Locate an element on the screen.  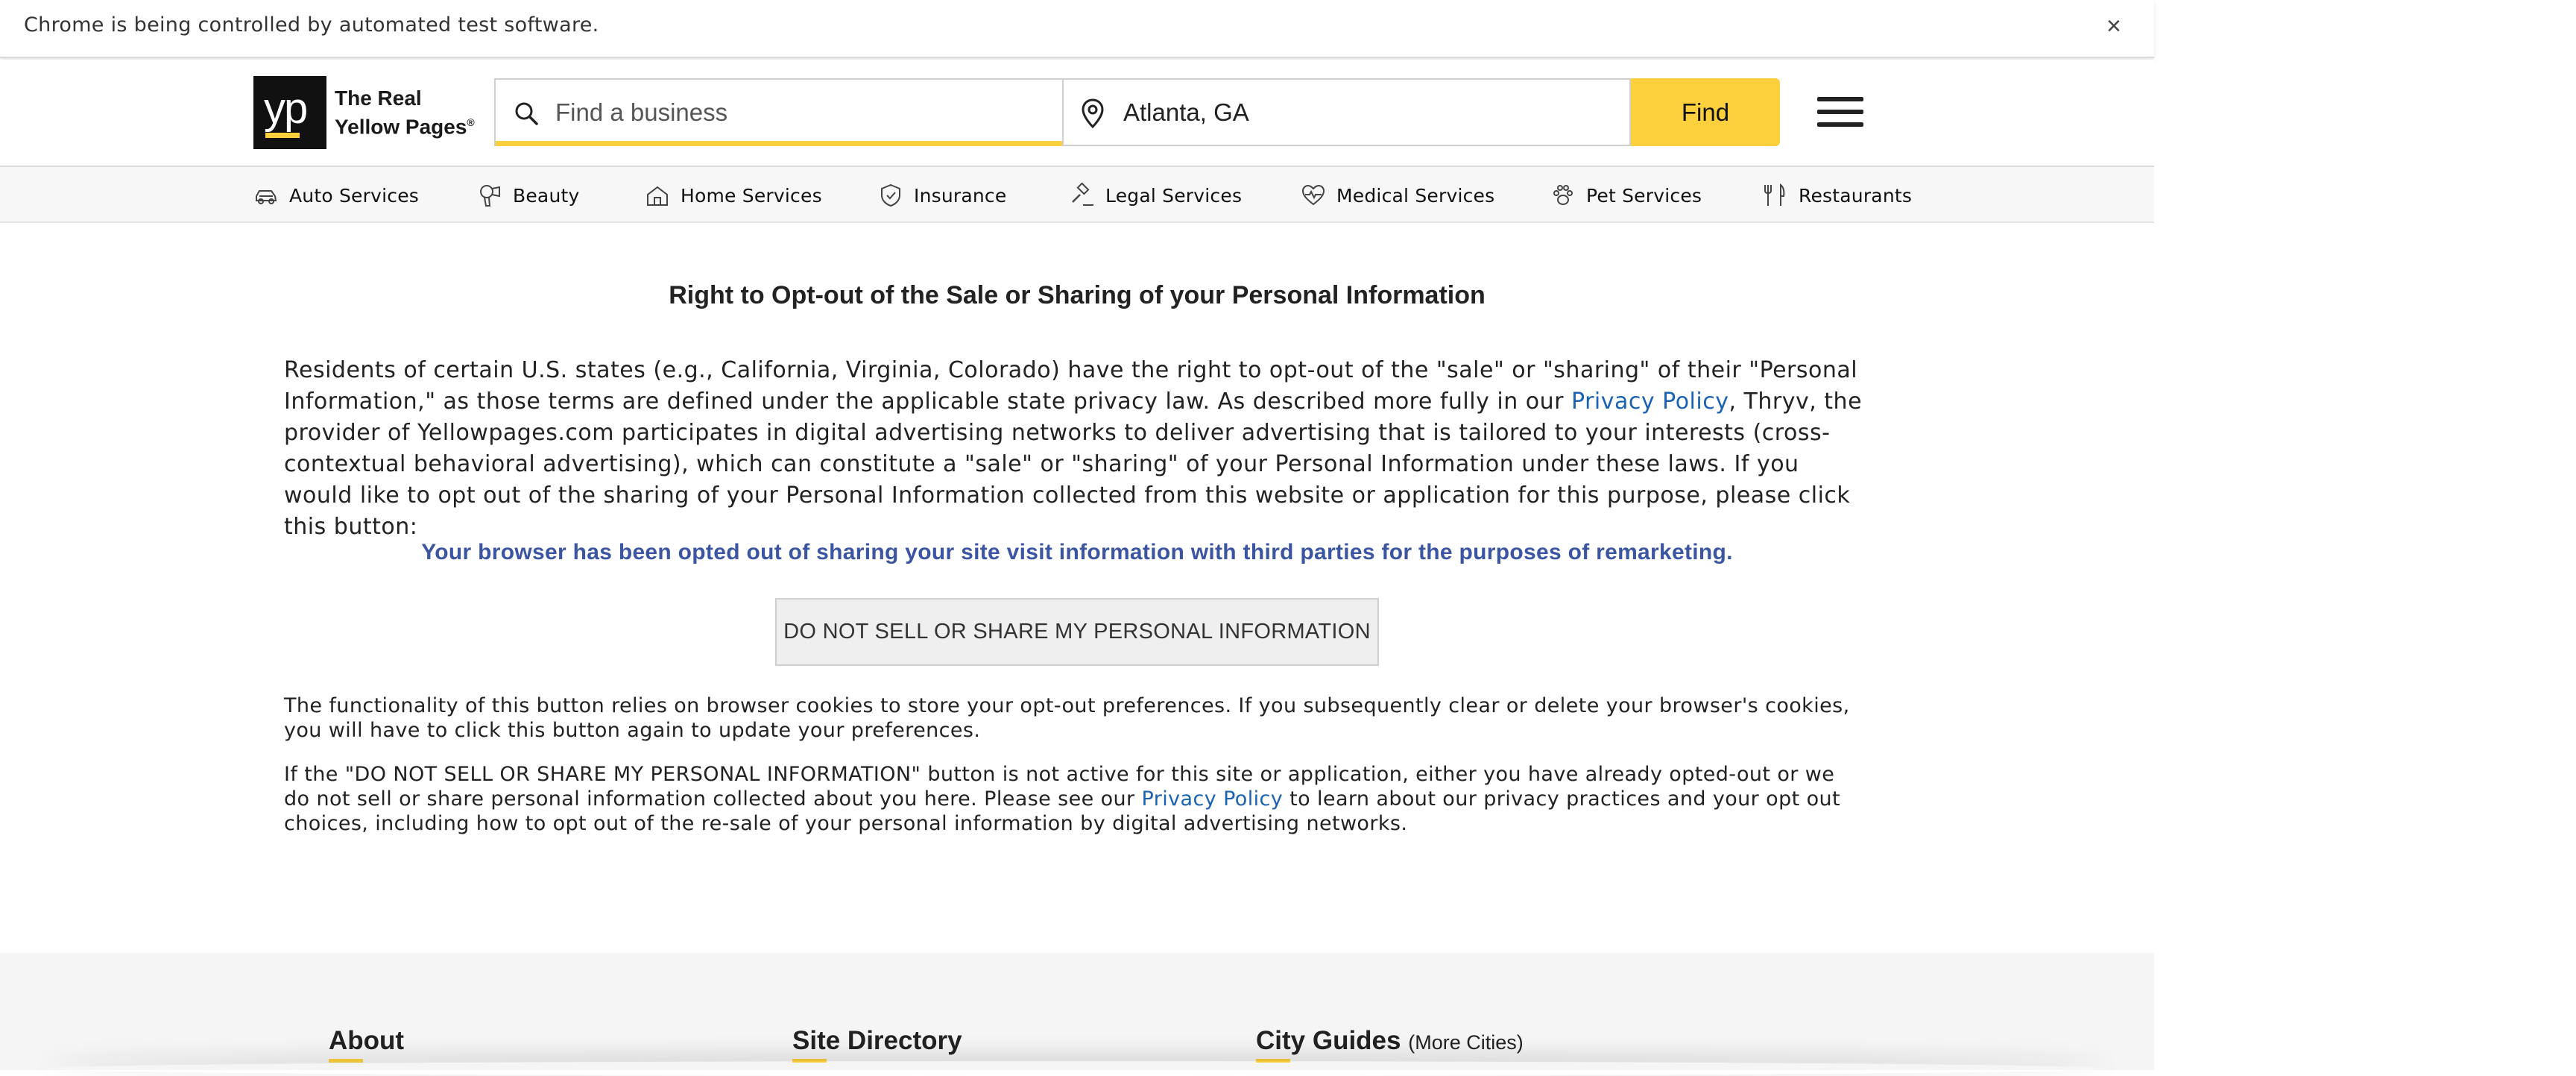
yp-logo: yp The Real Yellow Pages® is located at coordinates (364, 112).